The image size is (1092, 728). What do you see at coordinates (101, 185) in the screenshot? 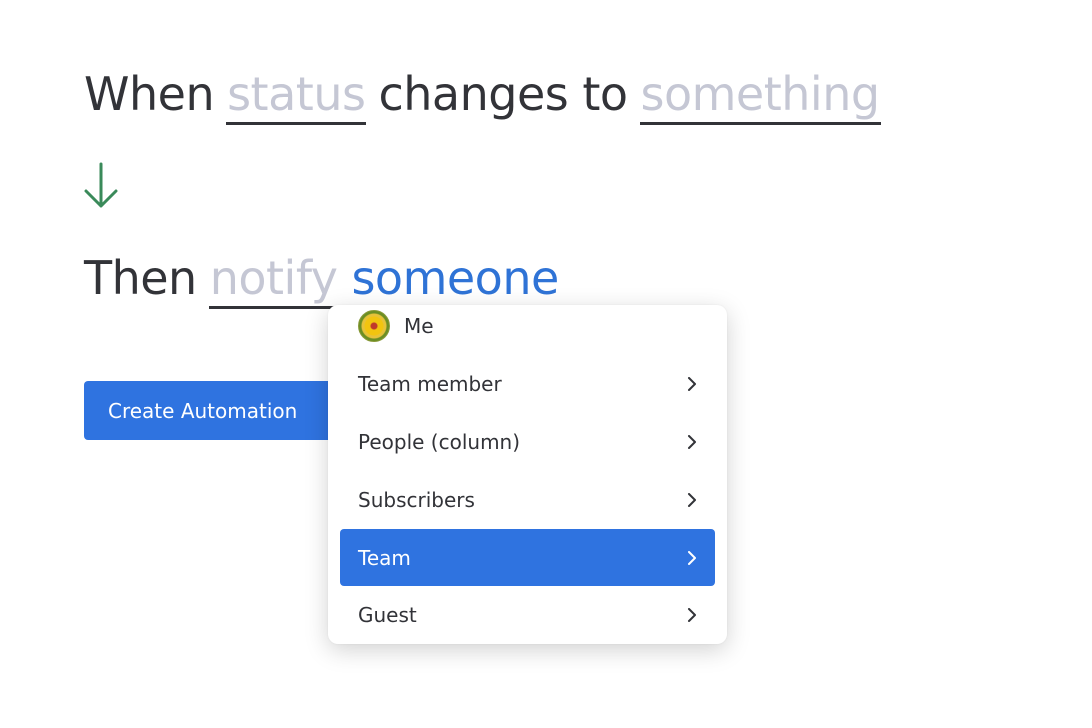
I see `arrow-down-icon` at bounding box center [101, 185].